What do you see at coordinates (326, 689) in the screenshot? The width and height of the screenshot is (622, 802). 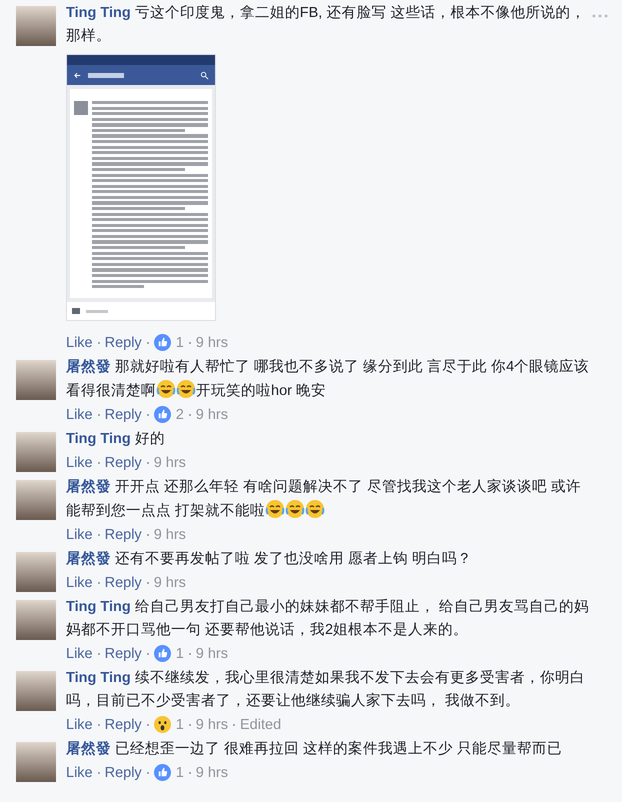 I see `comment-text: Ting Ting 续不继续发，我心里很清楚如果我不发下去会有更多受害者，你明白吗，目前已不少受害者了，还要让他继续骗人家下去吗， 我做不到。` at bounding box center [326, 689].